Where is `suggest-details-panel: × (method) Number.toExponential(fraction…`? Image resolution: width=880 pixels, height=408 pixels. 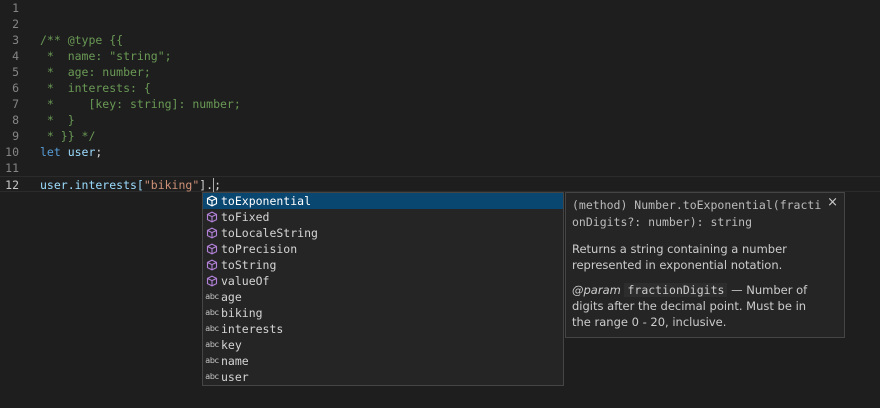 suggest-details-panel: × (method) Number.toExponential(fraction… is located at coordinates (705, 265).